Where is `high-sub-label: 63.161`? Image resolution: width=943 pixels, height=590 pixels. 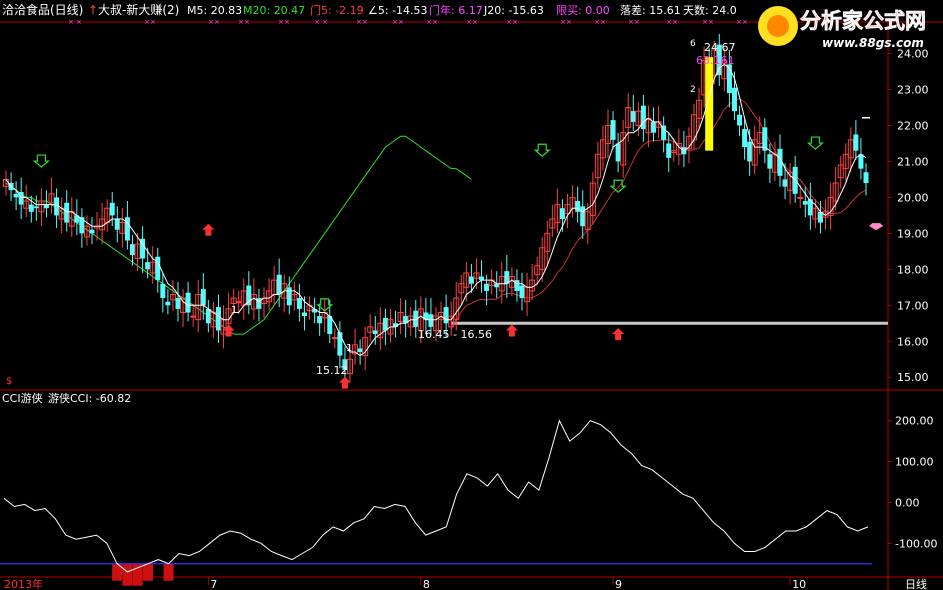
high-sub-label: 63.161 is located at coordinates (715, 60).